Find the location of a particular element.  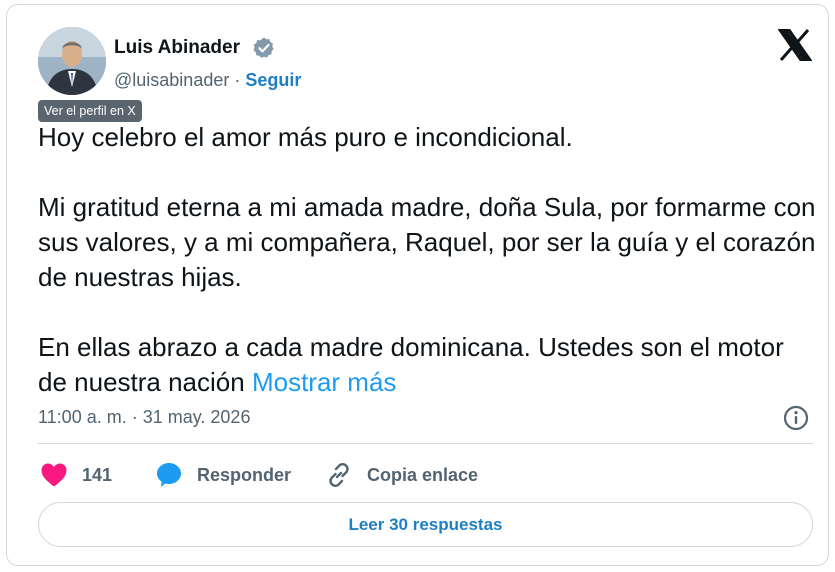

verified-badge-icon is located at coordinates (263, 47).